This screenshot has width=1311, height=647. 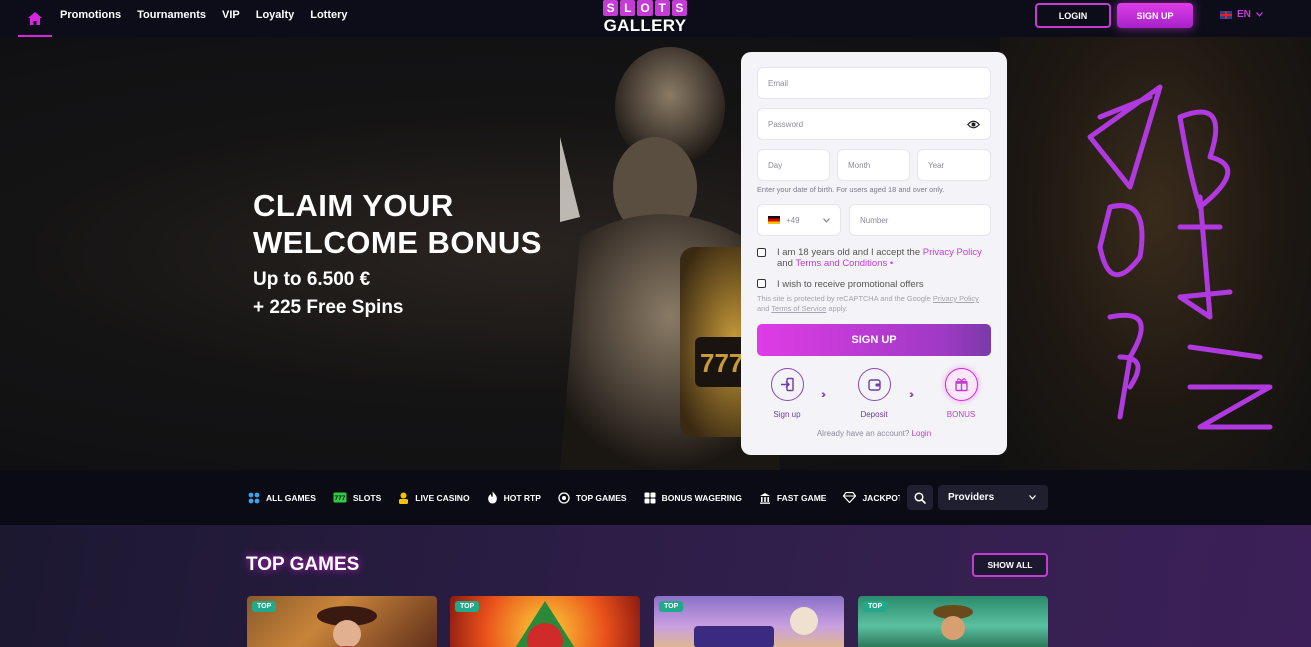 I want to click on password-field: Password, so click(x=874, y=124).